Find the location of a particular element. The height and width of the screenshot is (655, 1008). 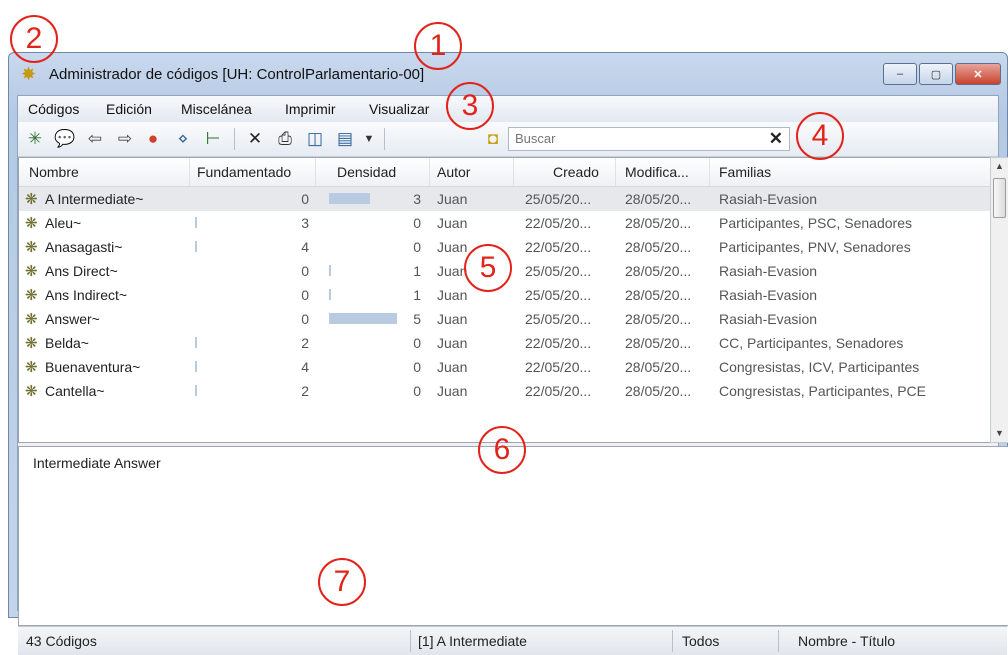

toolbar-separator is located at coordinates (234, 139).